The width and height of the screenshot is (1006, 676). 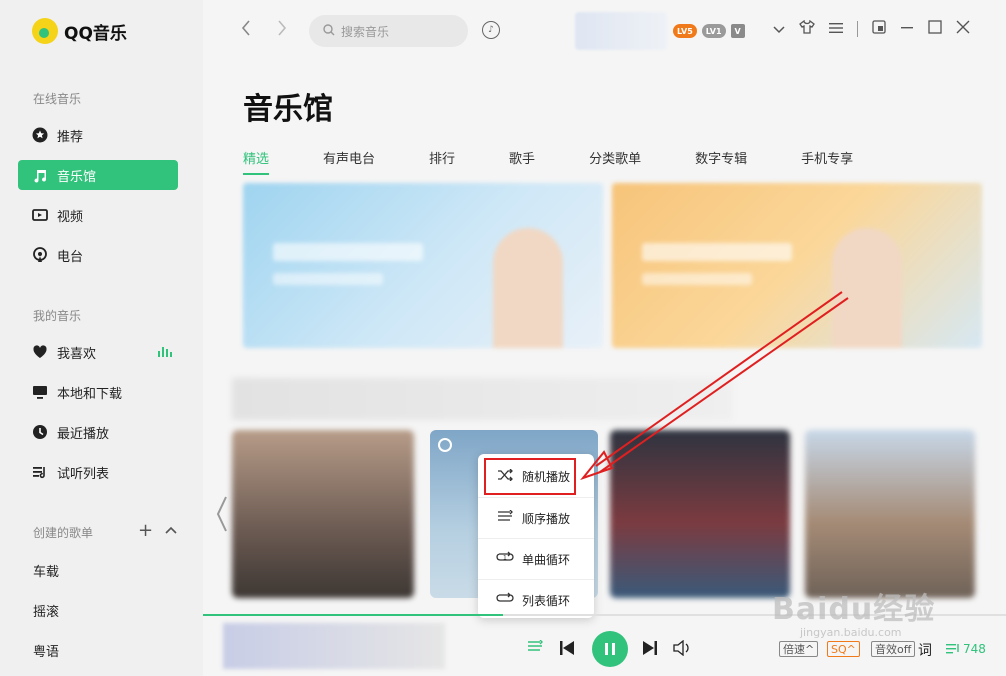 What do you see at coordinates (256, 161) in the screenshot?
I see `tab-featured: 精选` at bounding box center [256, 161].